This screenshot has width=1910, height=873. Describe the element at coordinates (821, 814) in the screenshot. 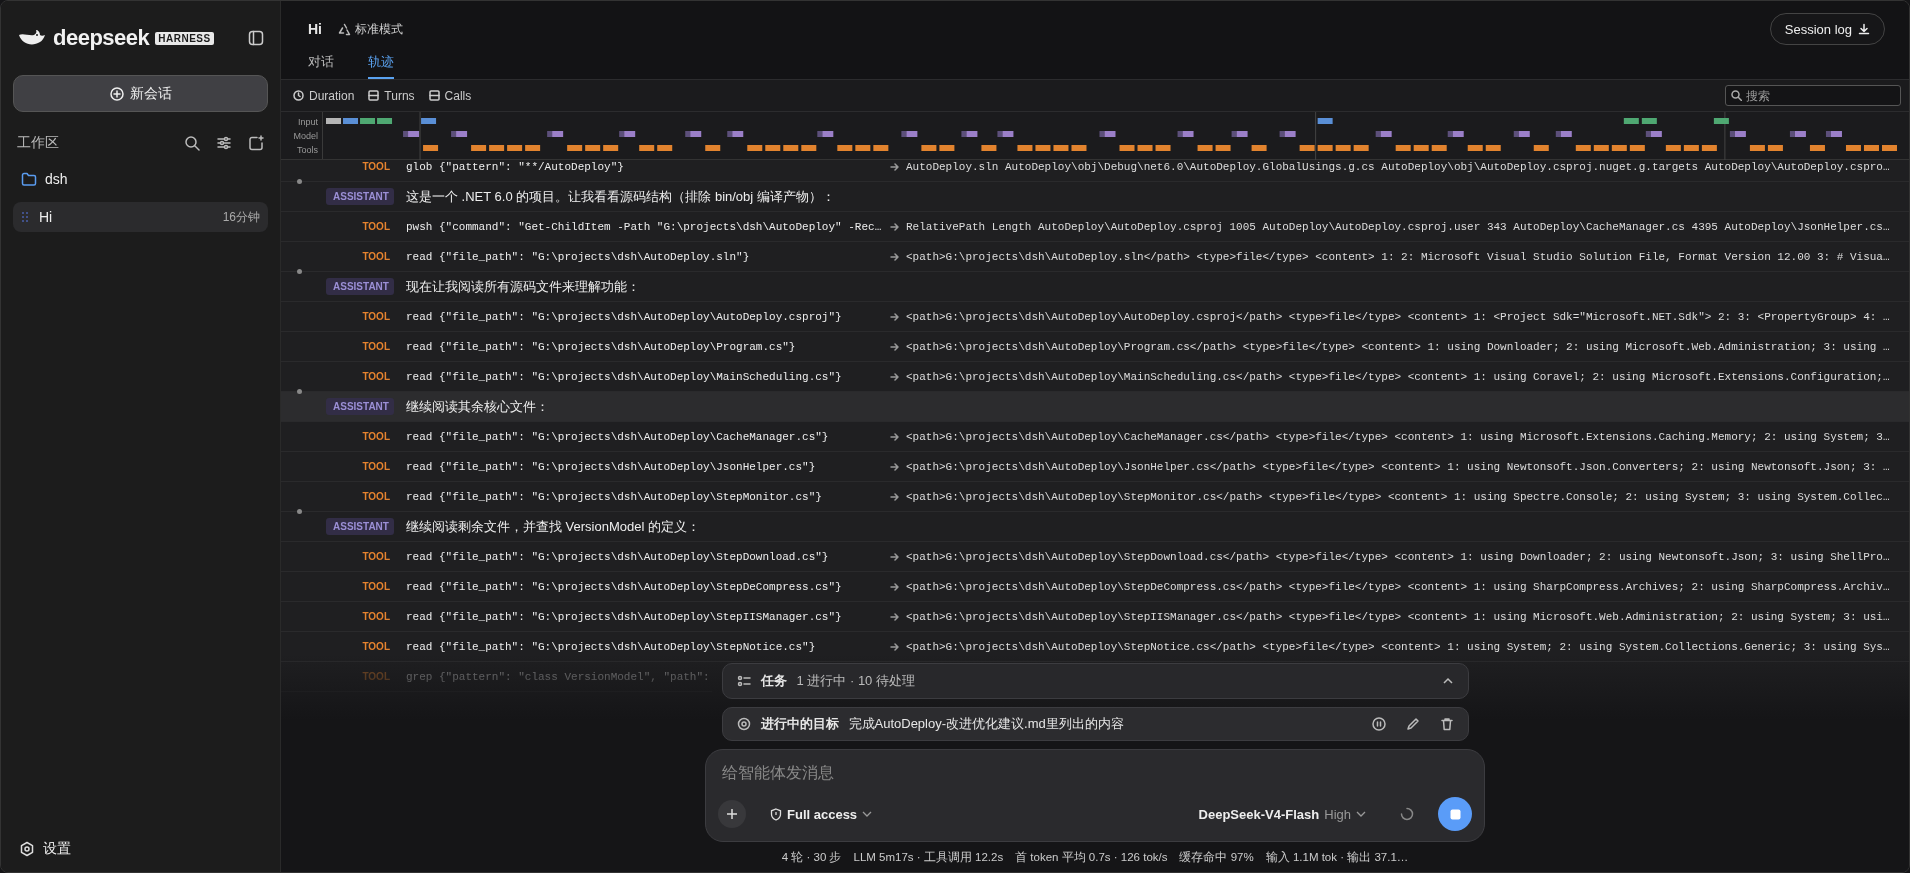

I see `access-dropdown: Full access` at that location.